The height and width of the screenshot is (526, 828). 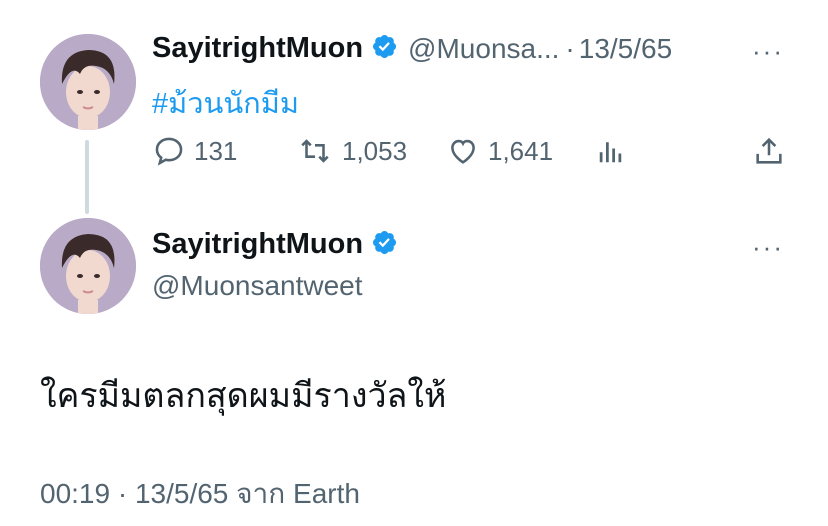 What do you see at coordinates (315, 151) in the screenshot?
I see `retweet-icon` at bounding box center [315, 151].